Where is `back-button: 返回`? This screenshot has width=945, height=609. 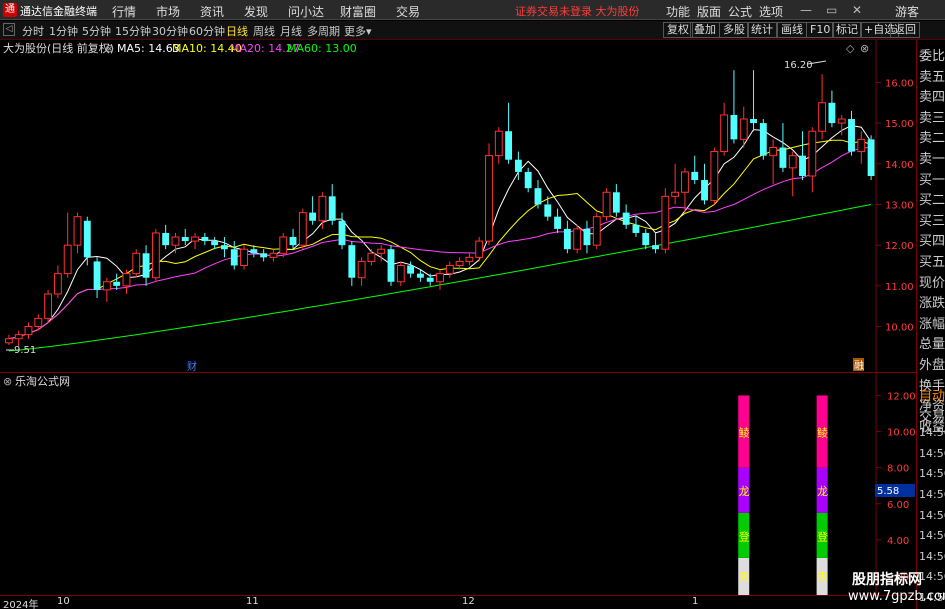
back-button: 返回 is located at coordinates (905, 30).